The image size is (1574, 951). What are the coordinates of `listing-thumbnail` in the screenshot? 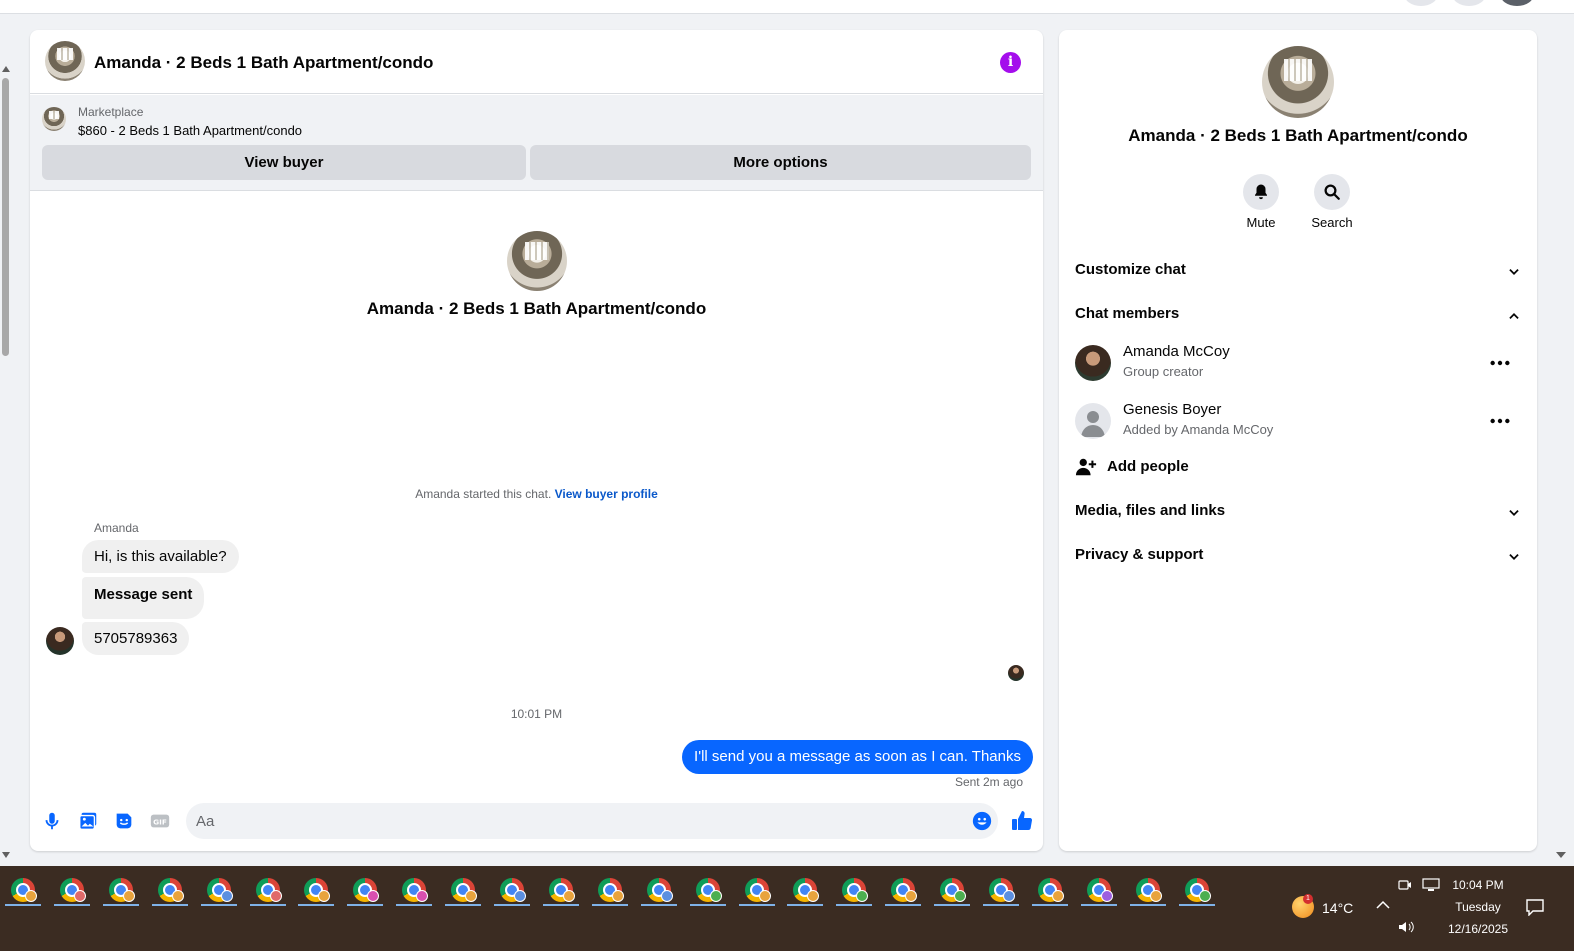 It's located at (54, 119).